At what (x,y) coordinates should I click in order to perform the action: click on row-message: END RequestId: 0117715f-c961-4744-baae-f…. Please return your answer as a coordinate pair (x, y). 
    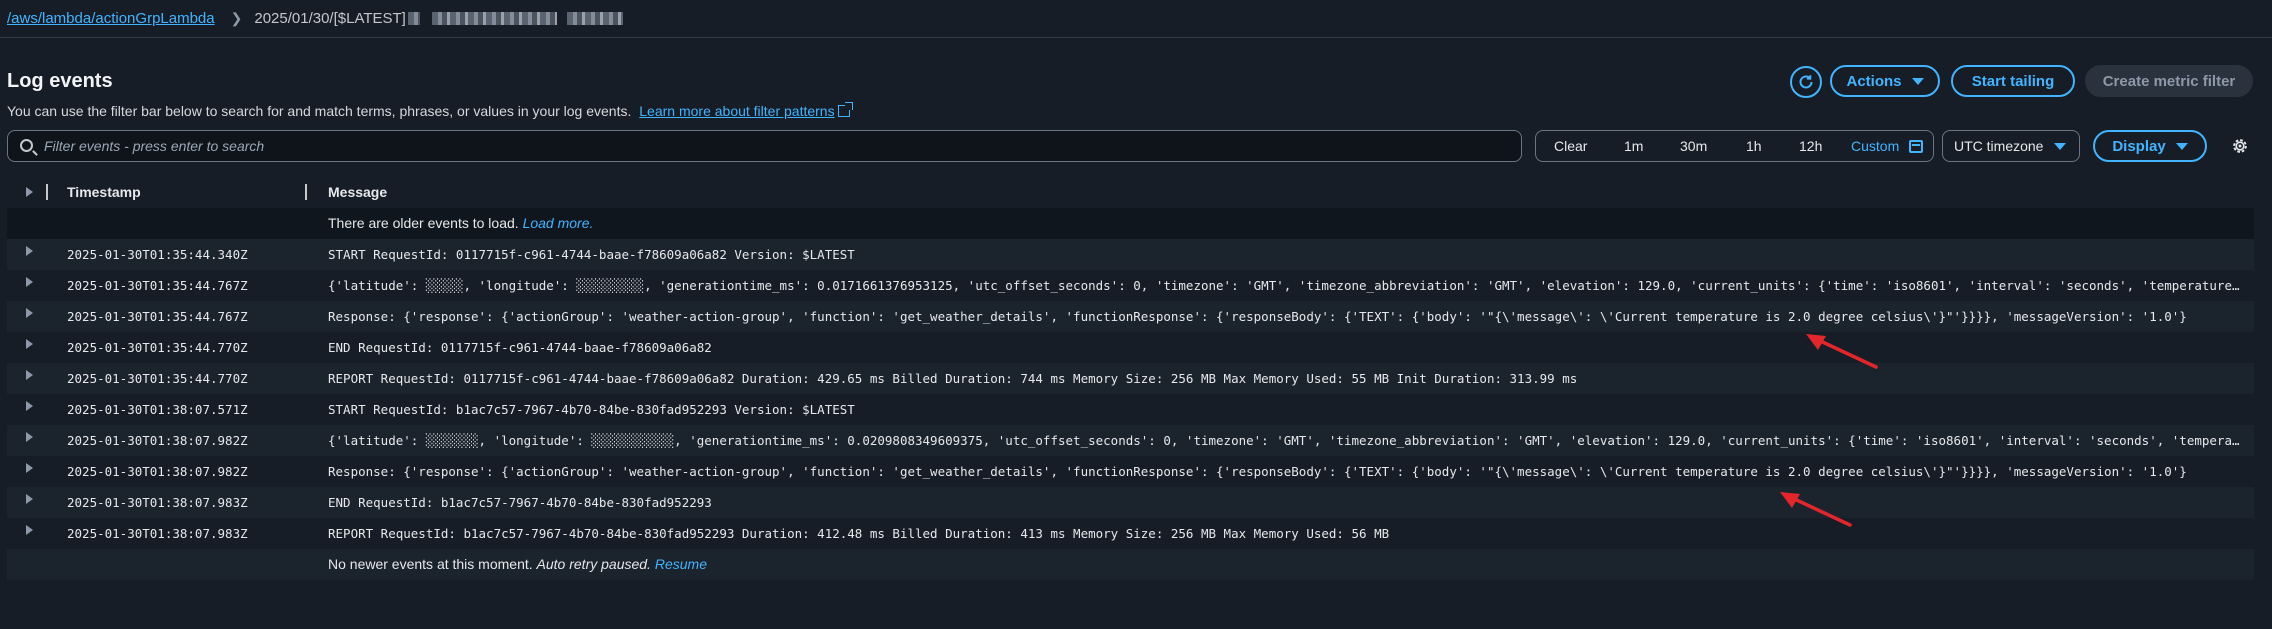
    Looking at the image, I should click on (520, 347).